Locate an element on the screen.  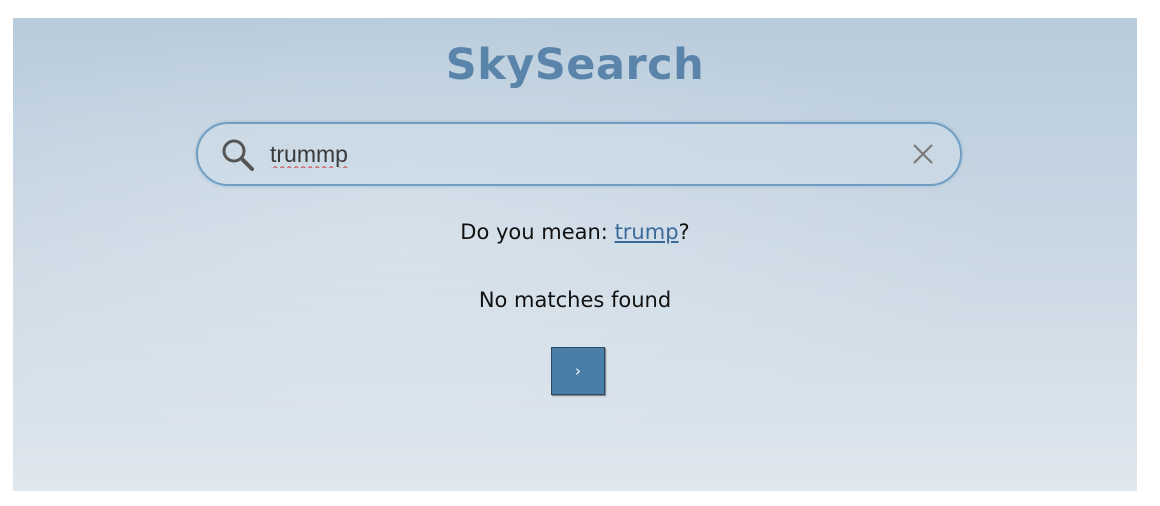
app-title: SkySearch is located at coordinates (575, 65).